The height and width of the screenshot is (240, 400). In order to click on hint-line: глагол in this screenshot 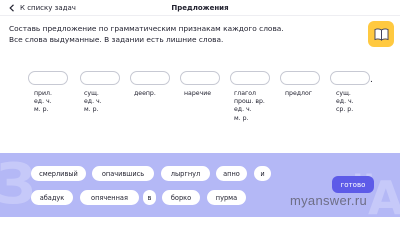, I will do `click(245, 93)`.